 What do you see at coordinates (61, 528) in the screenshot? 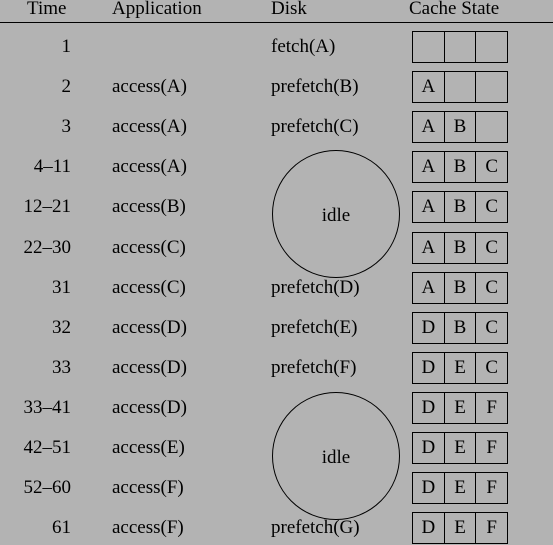
I see `time-cell: 61` at bounding box center [61, 528].